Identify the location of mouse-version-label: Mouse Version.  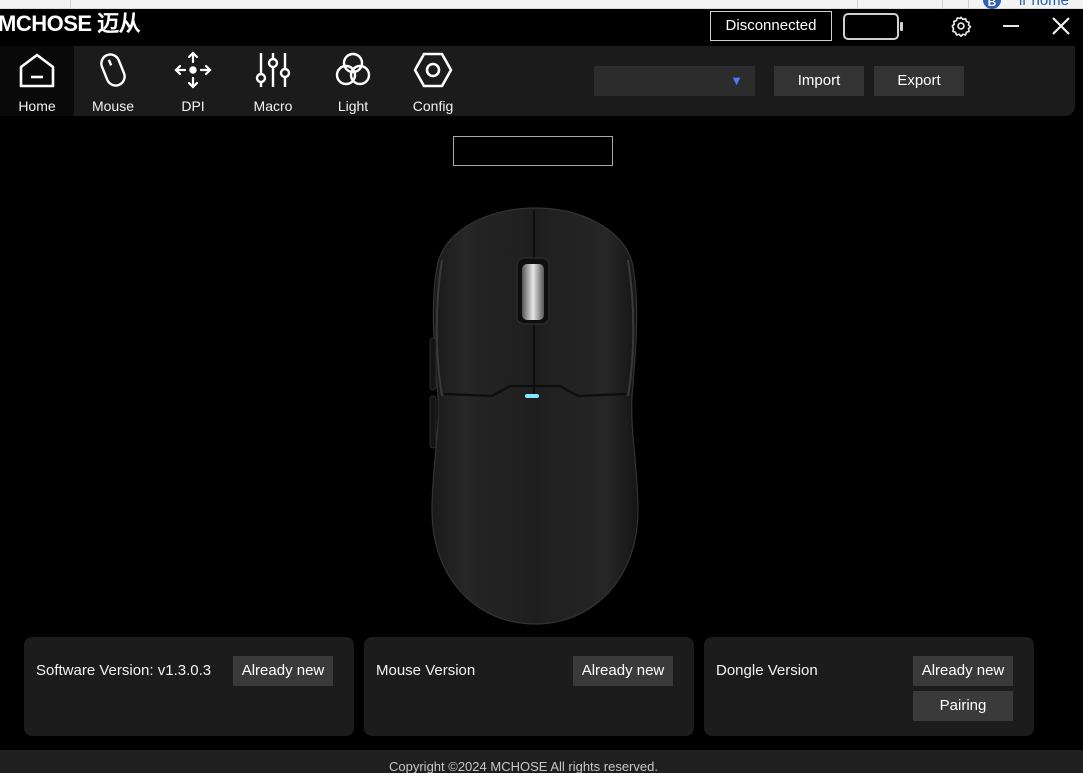
(426, 670).